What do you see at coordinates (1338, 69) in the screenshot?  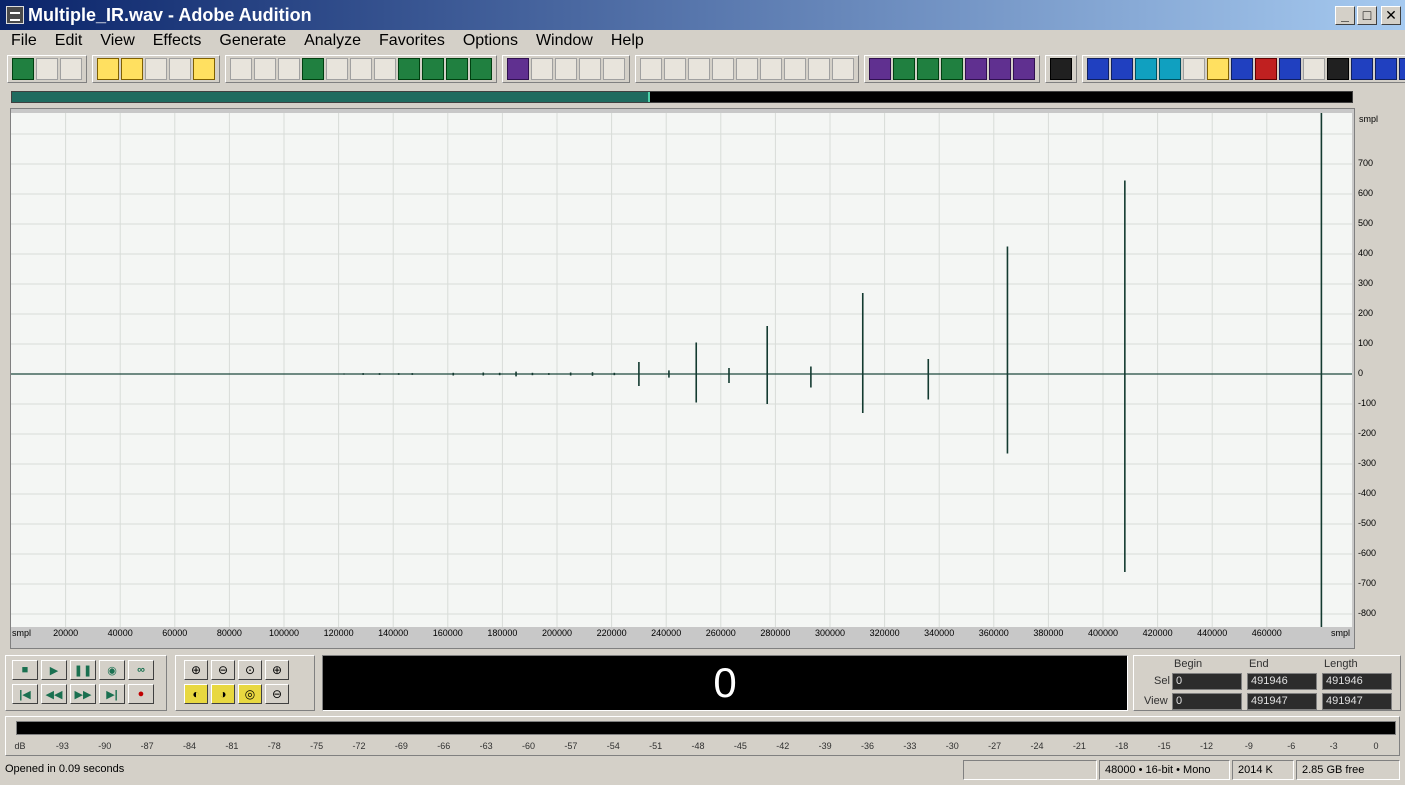 I see `color-bars-icon` at bounding box center [1338, 69].